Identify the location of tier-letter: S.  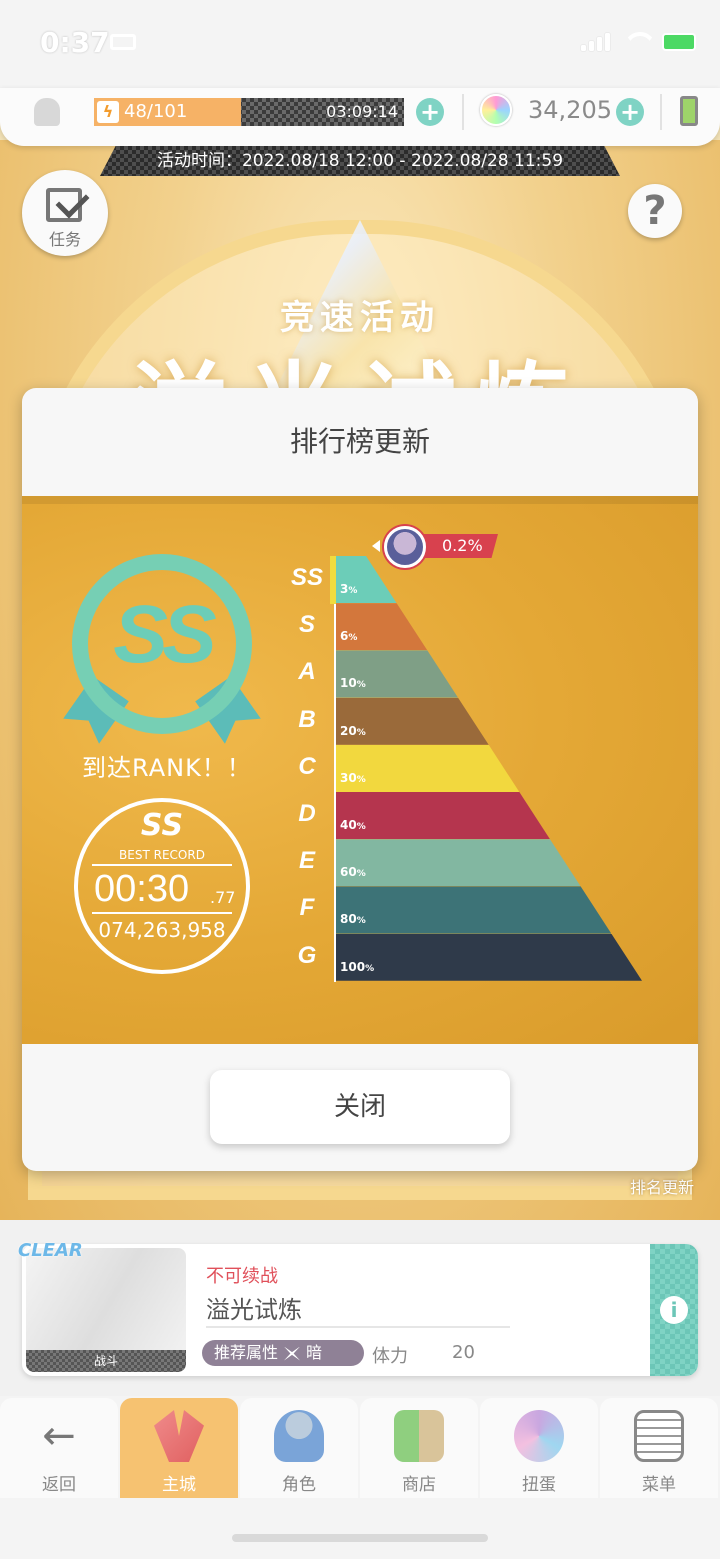
(306, 625).